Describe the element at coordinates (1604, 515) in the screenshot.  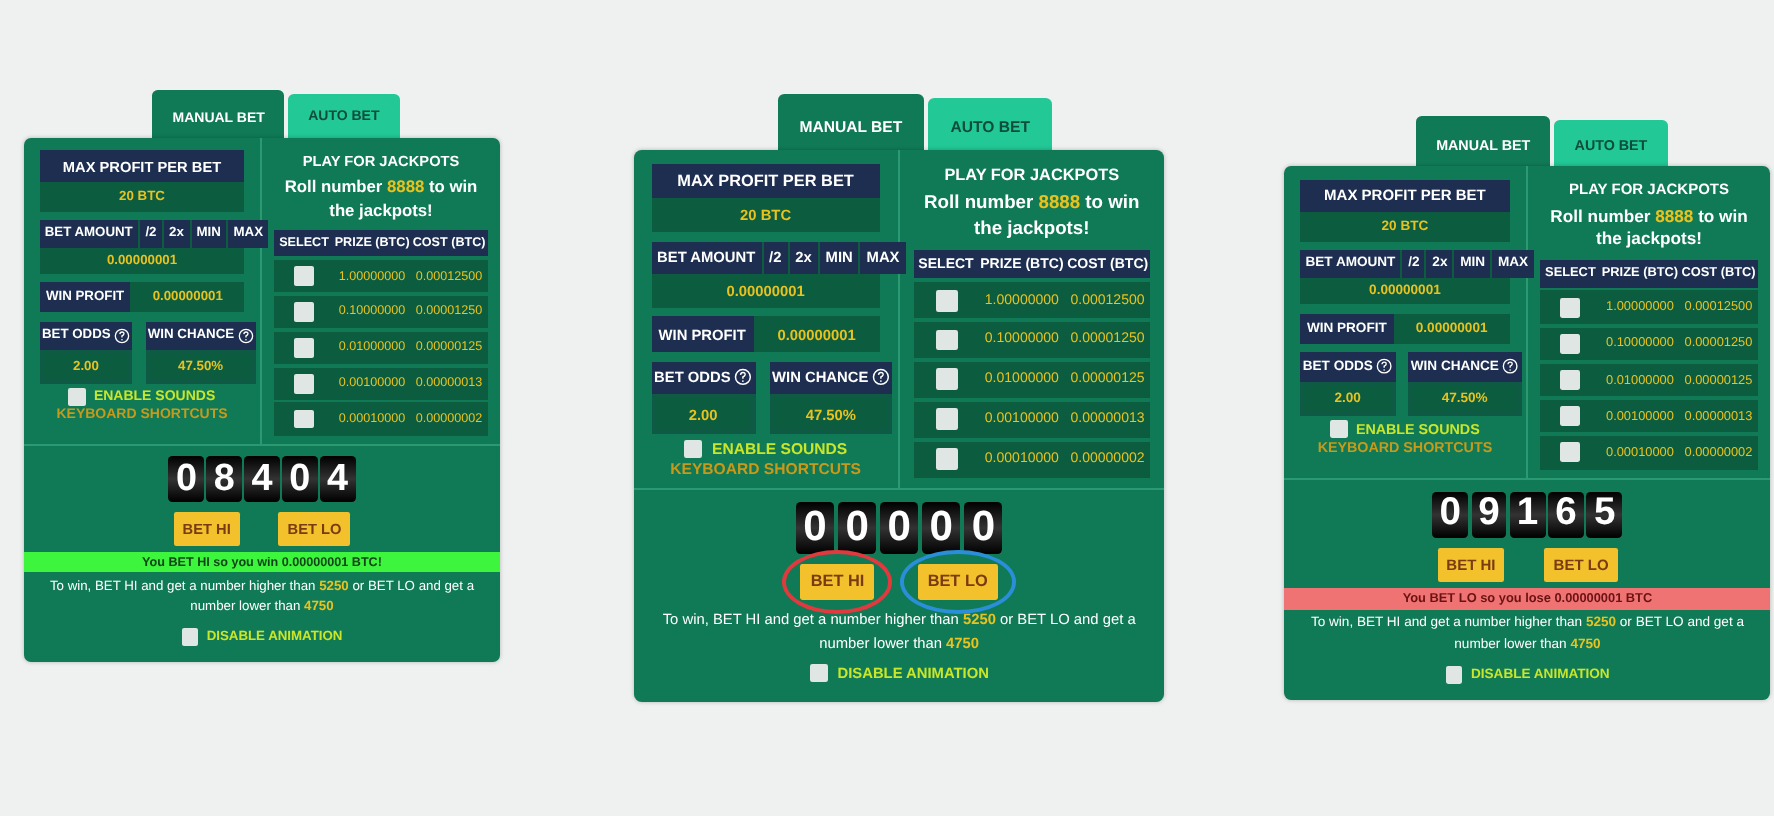
I see `digit-tile: 5` at that location.